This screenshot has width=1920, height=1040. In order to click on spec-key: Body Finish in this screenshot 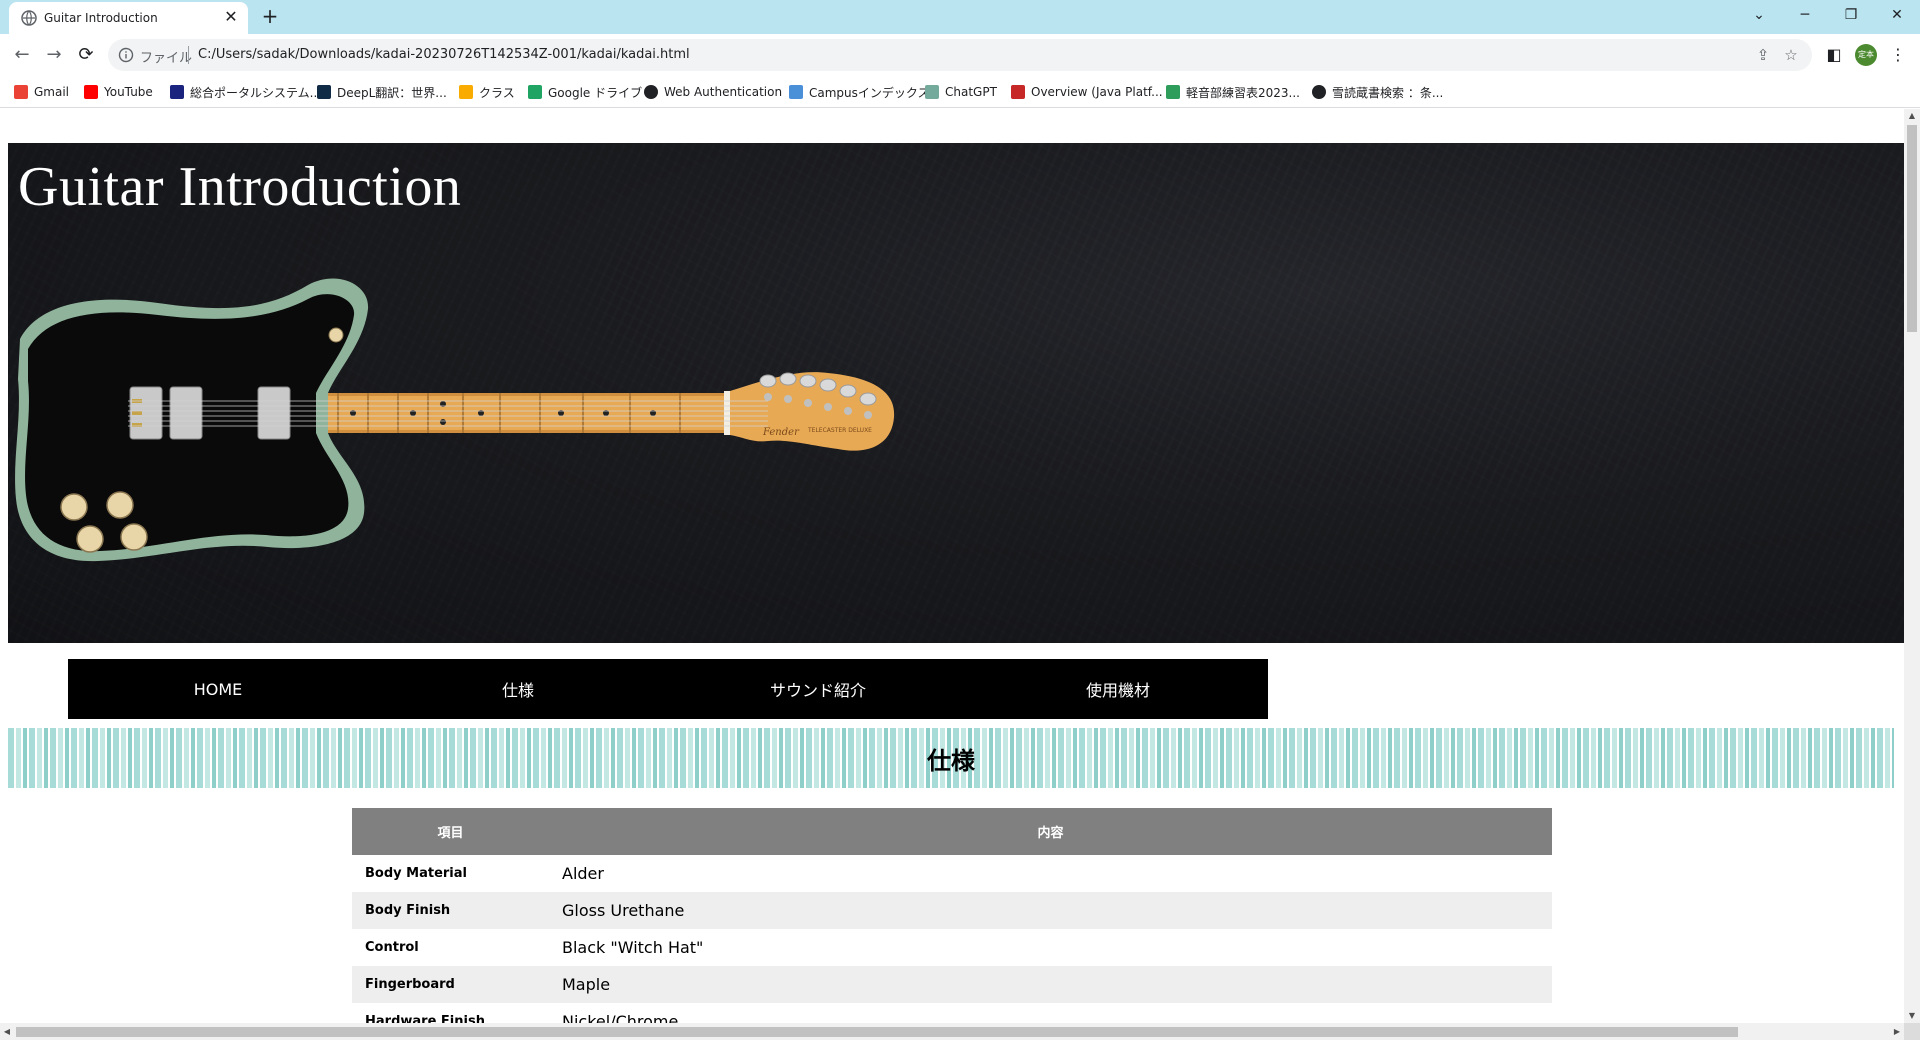, I will do `click(450, 910)`.